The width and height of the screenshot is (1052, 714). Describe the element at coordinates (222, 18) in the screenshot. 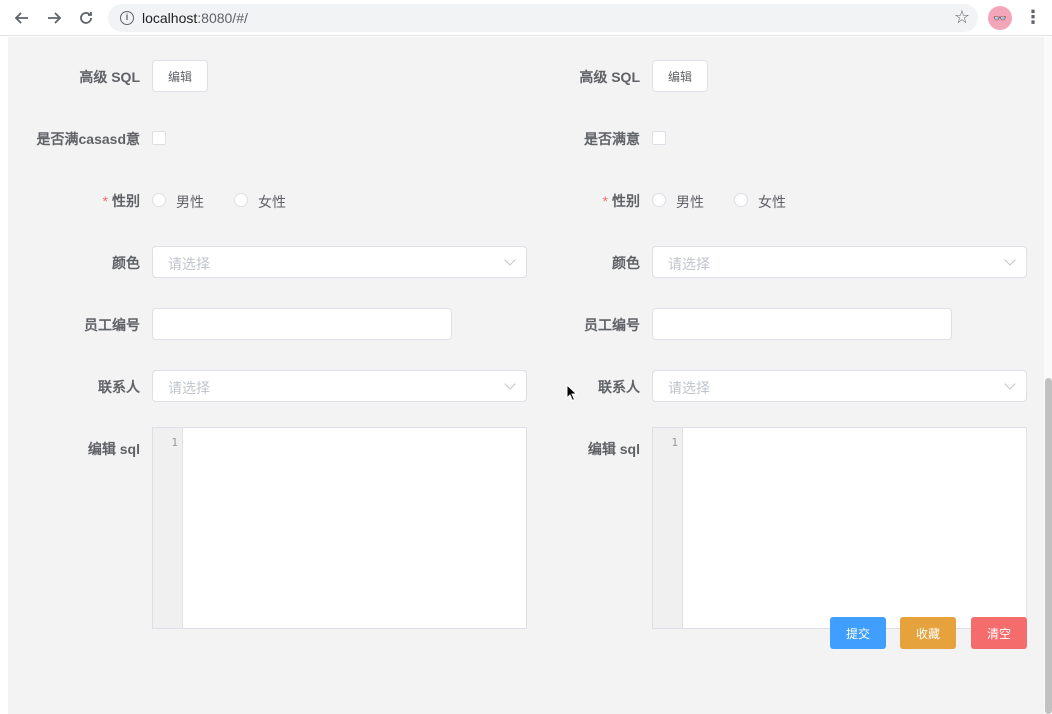

I see `url-path: :8080/#/` at that location.